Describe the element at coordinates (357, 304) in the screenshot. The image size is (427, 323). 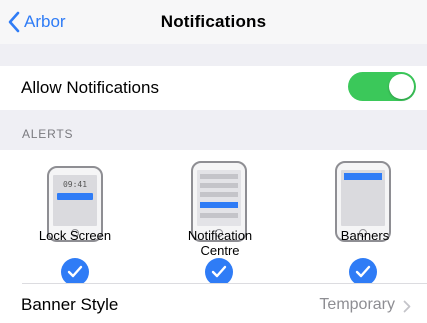
I see `banner-style-value: Temporary` at that location.